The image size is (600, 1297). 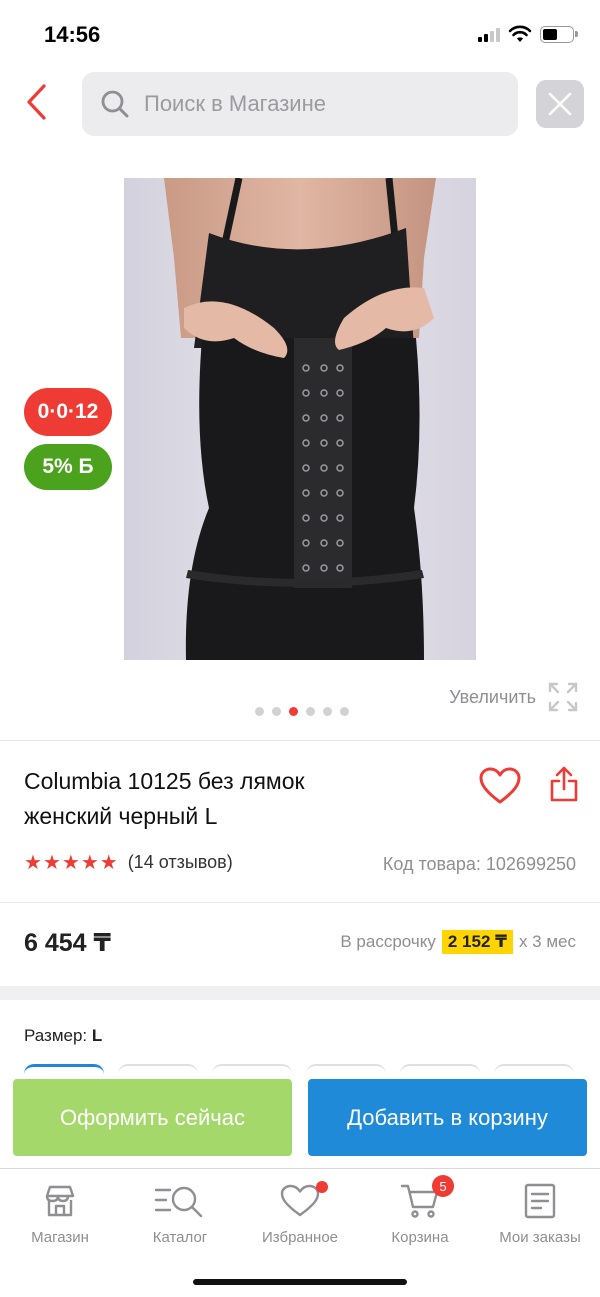 I want to click on expand-icon, so click(x=563, y=697).